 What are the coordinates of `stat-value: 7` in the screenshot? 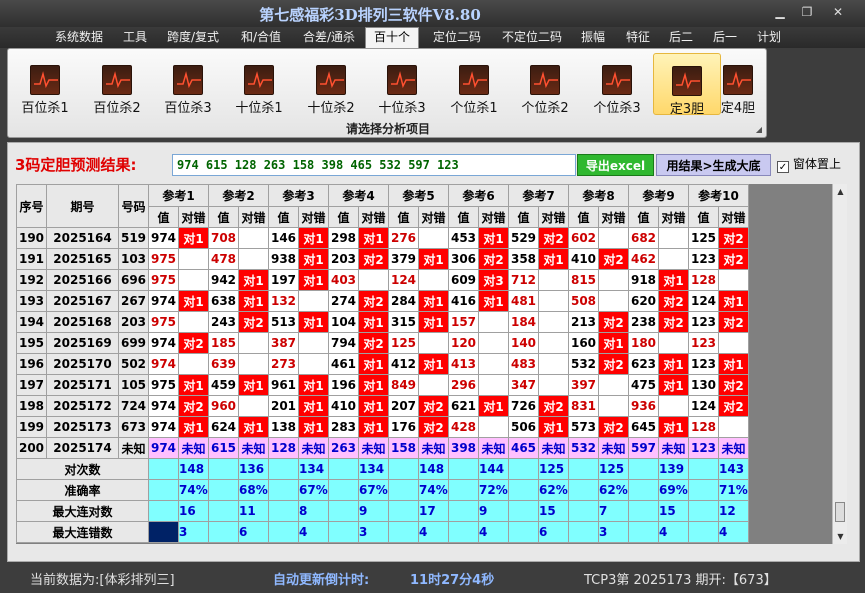 It's located at (613, 511).